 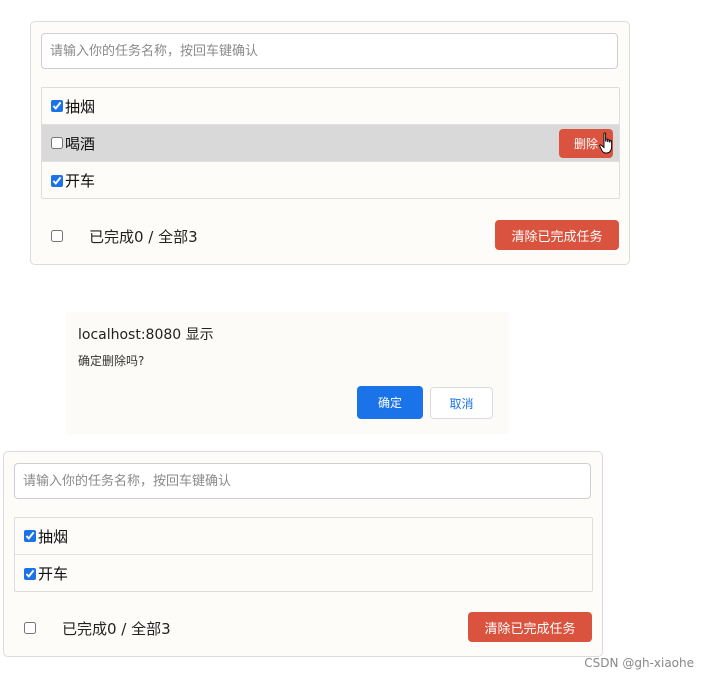 What do you see at coordinates (639, 663) in the screenshot?
I see `watermark: CSDN @gh-xiaohe` at bounding box center [639, 663].